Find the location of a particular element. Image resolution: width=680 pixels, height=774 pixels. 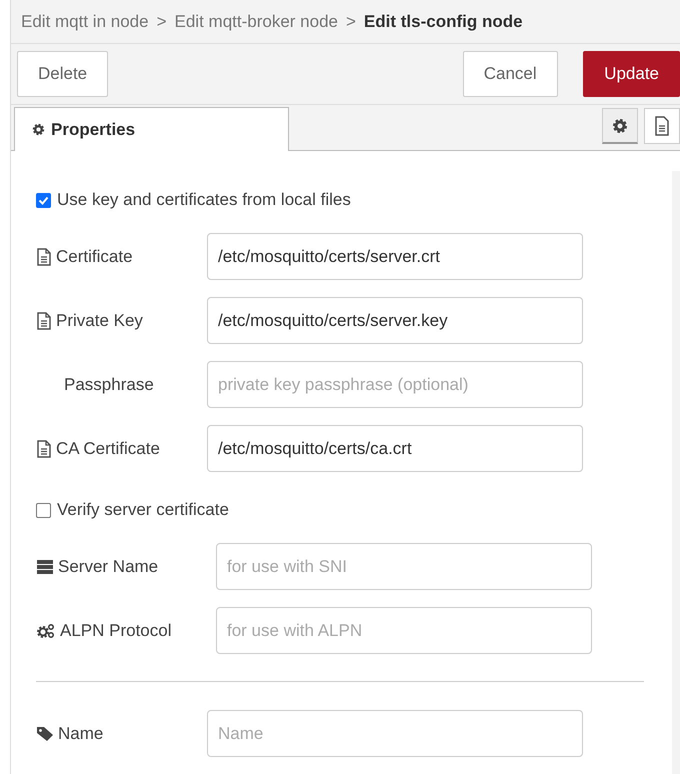

document-icon is located at coordinates (662, 126).